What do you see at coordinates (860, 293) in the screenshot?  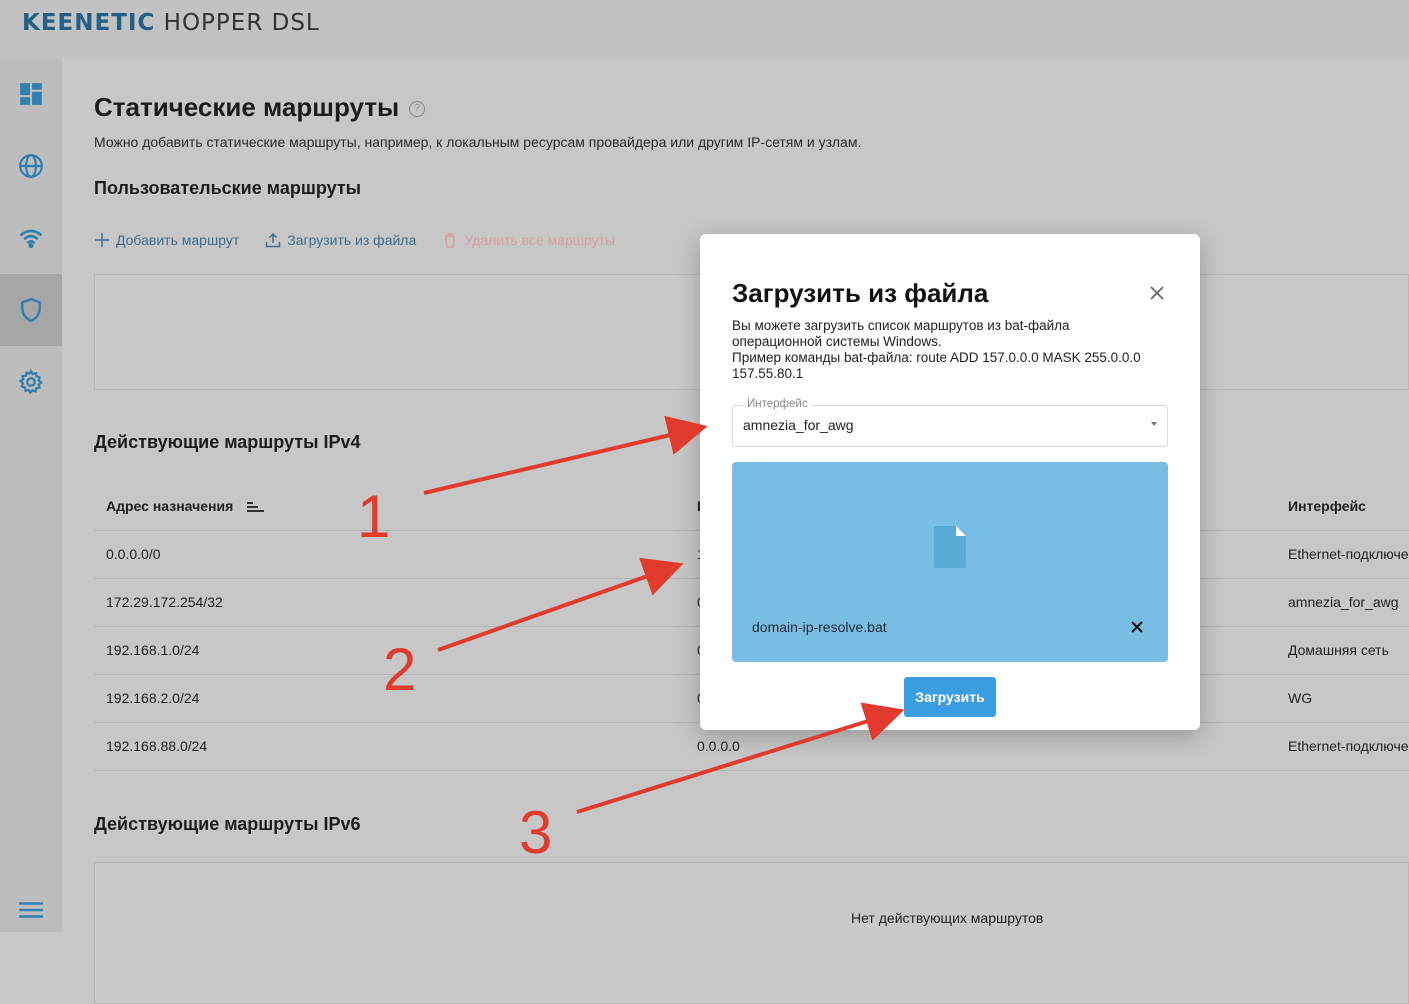 I see `dialog-title: Загрузить из файла` at bounding box center [860, 293].